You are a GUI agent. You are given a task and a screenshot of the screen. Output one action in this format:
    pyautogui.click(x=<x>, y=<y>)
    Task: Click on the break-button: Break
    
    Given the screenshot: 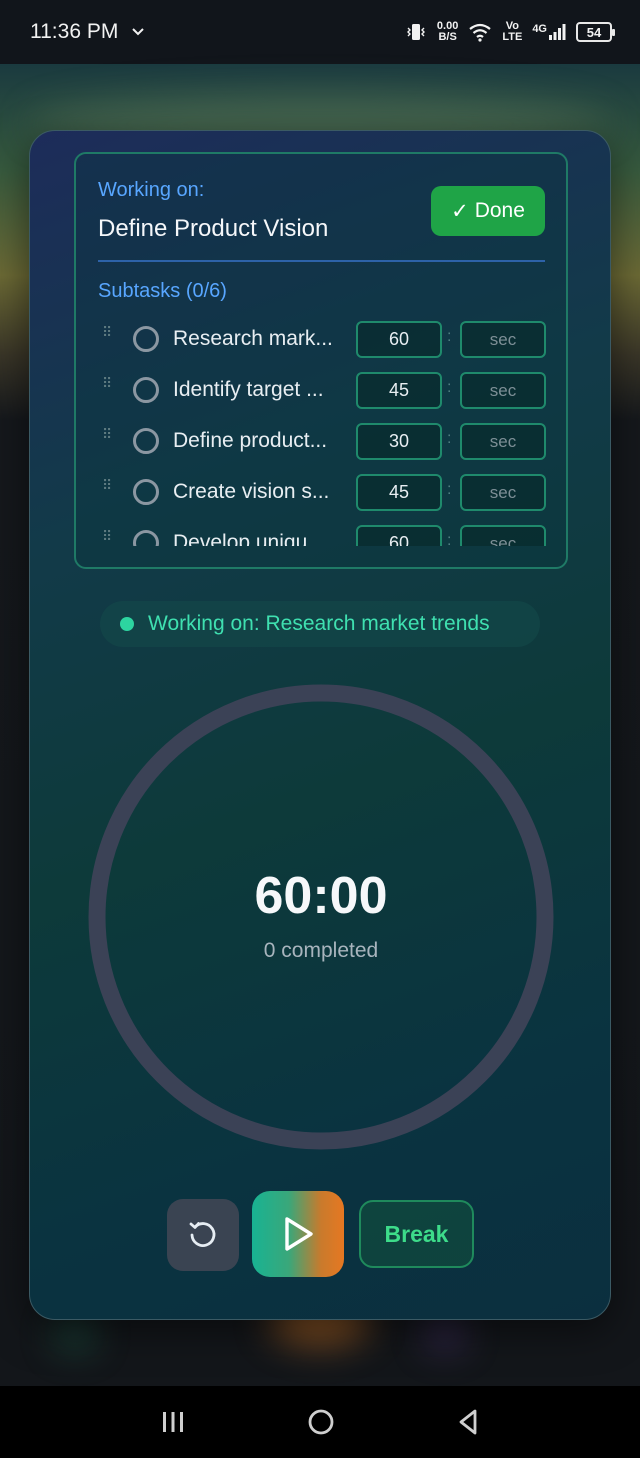 What is the action you would take?
    pyautogui.click(x=416, y=1234)
    